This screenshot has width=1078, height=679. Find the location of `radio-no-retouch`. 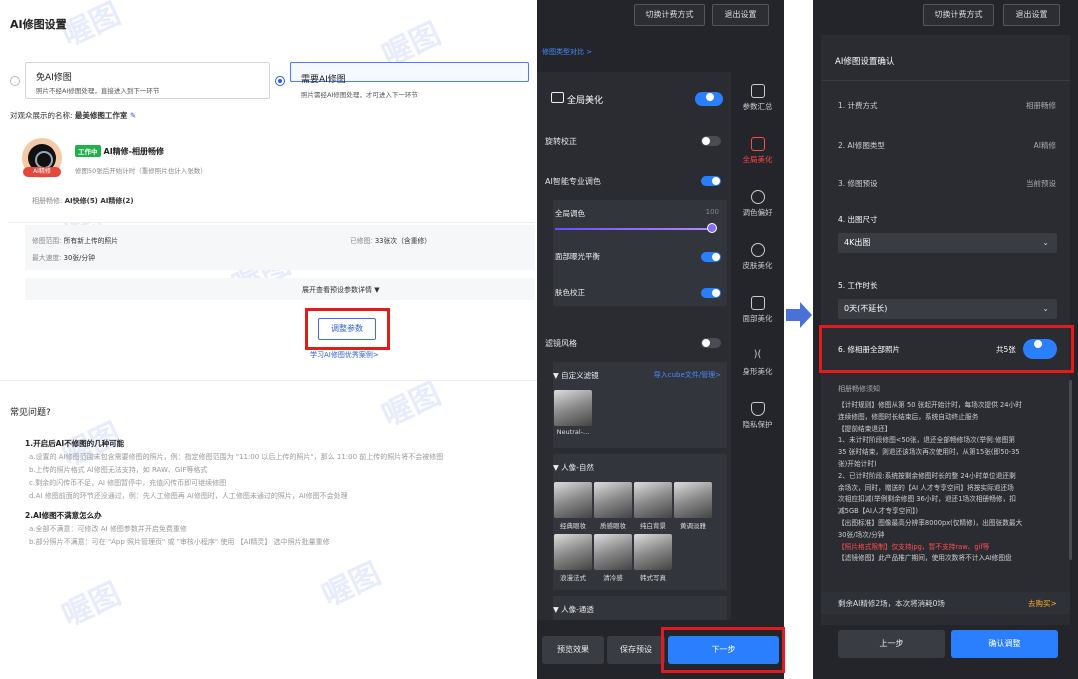

radio-no-retouch is located at coordinates (15, 81).